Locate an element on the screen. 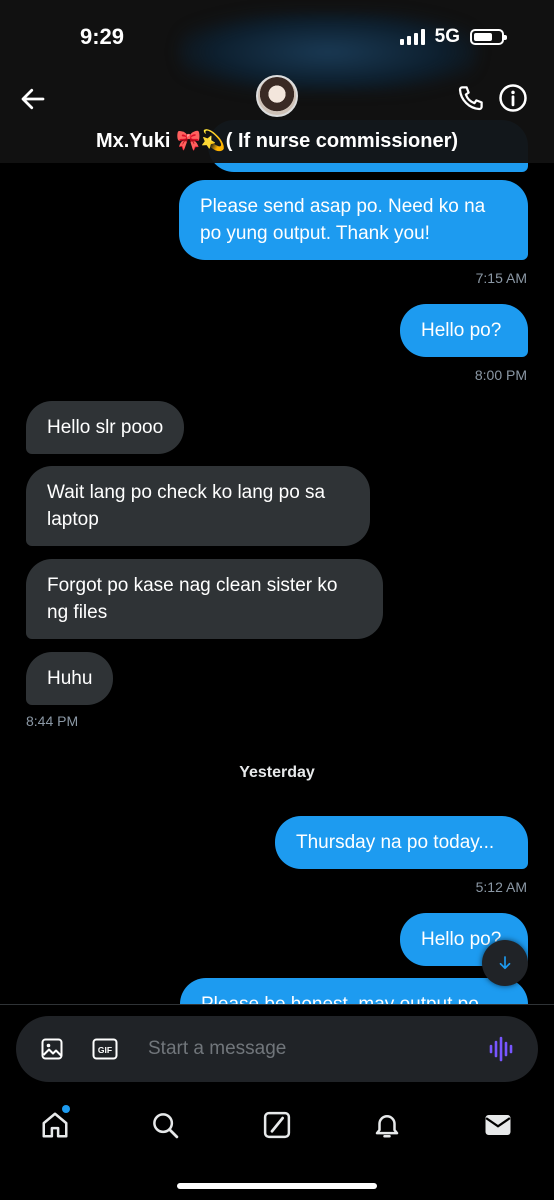 This screenshot has height=1200, width=554. battery-icon is located at coordinates (488, 37).